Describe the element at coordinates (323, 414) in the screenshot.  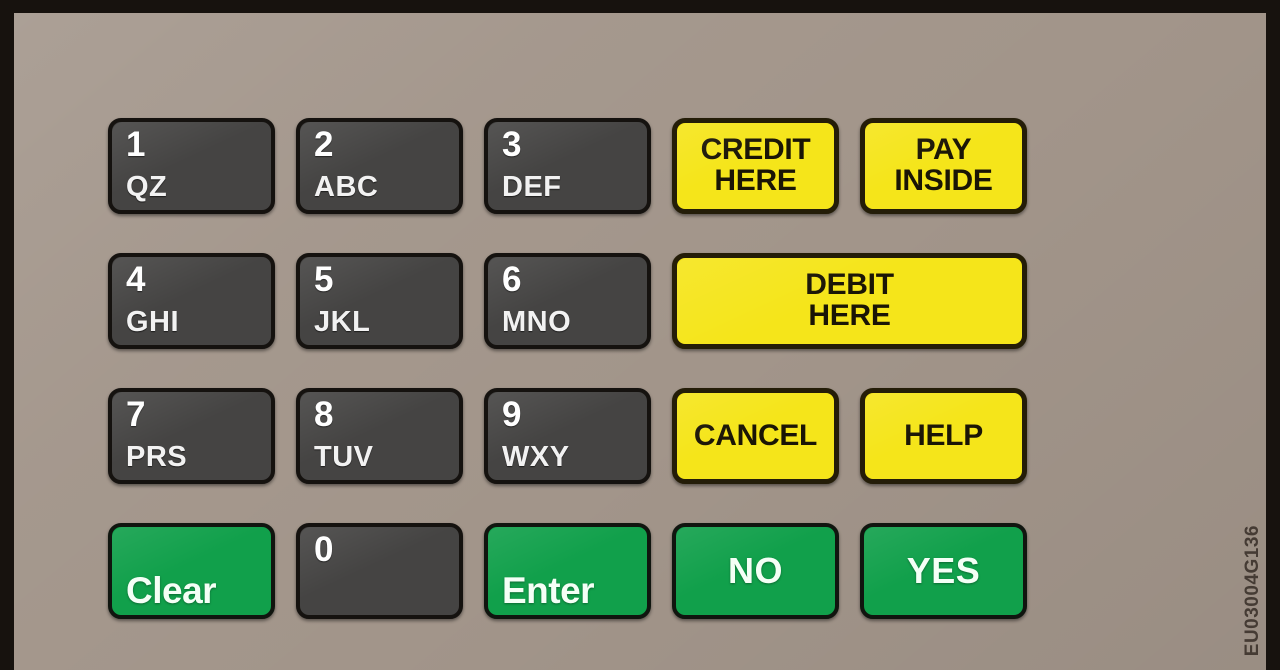
I see `key-digit: 8` at that location.